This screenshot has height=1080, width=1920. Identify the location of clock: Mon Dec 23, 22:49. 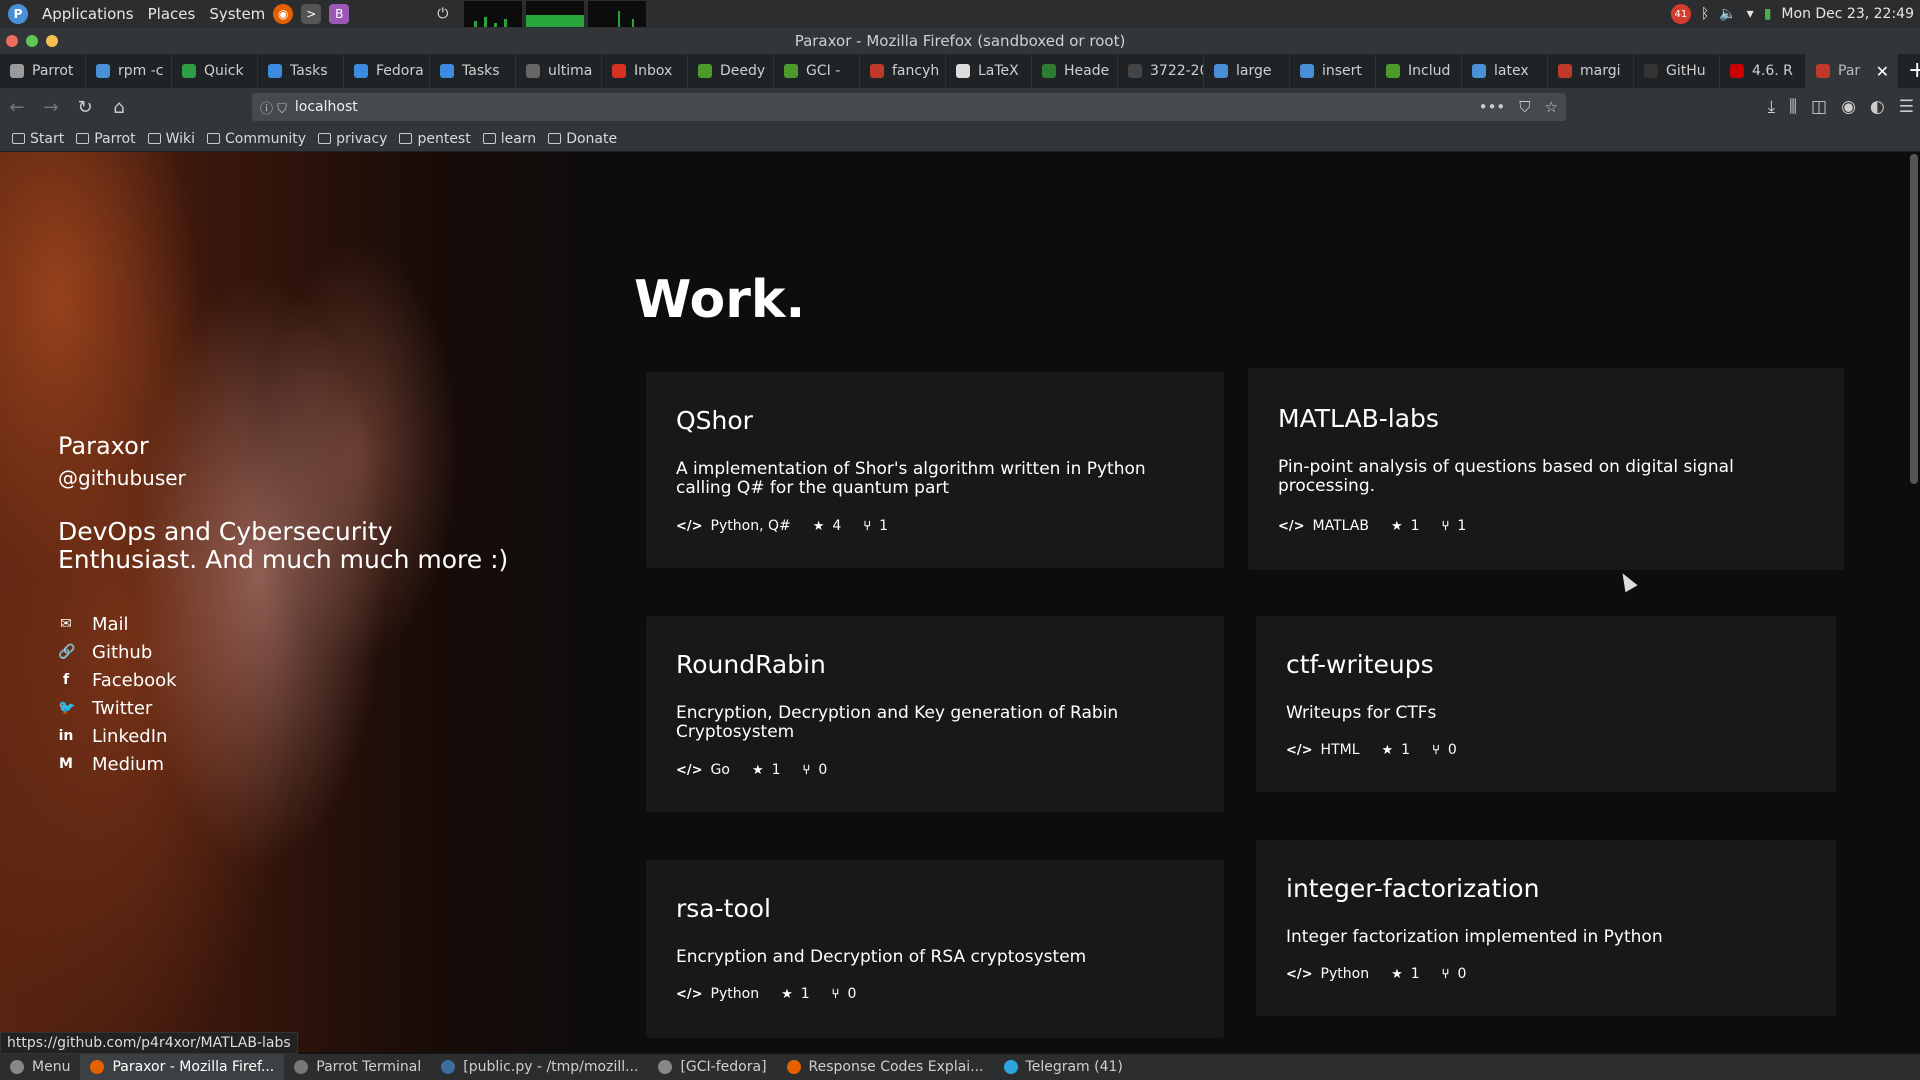
(1847, 14).